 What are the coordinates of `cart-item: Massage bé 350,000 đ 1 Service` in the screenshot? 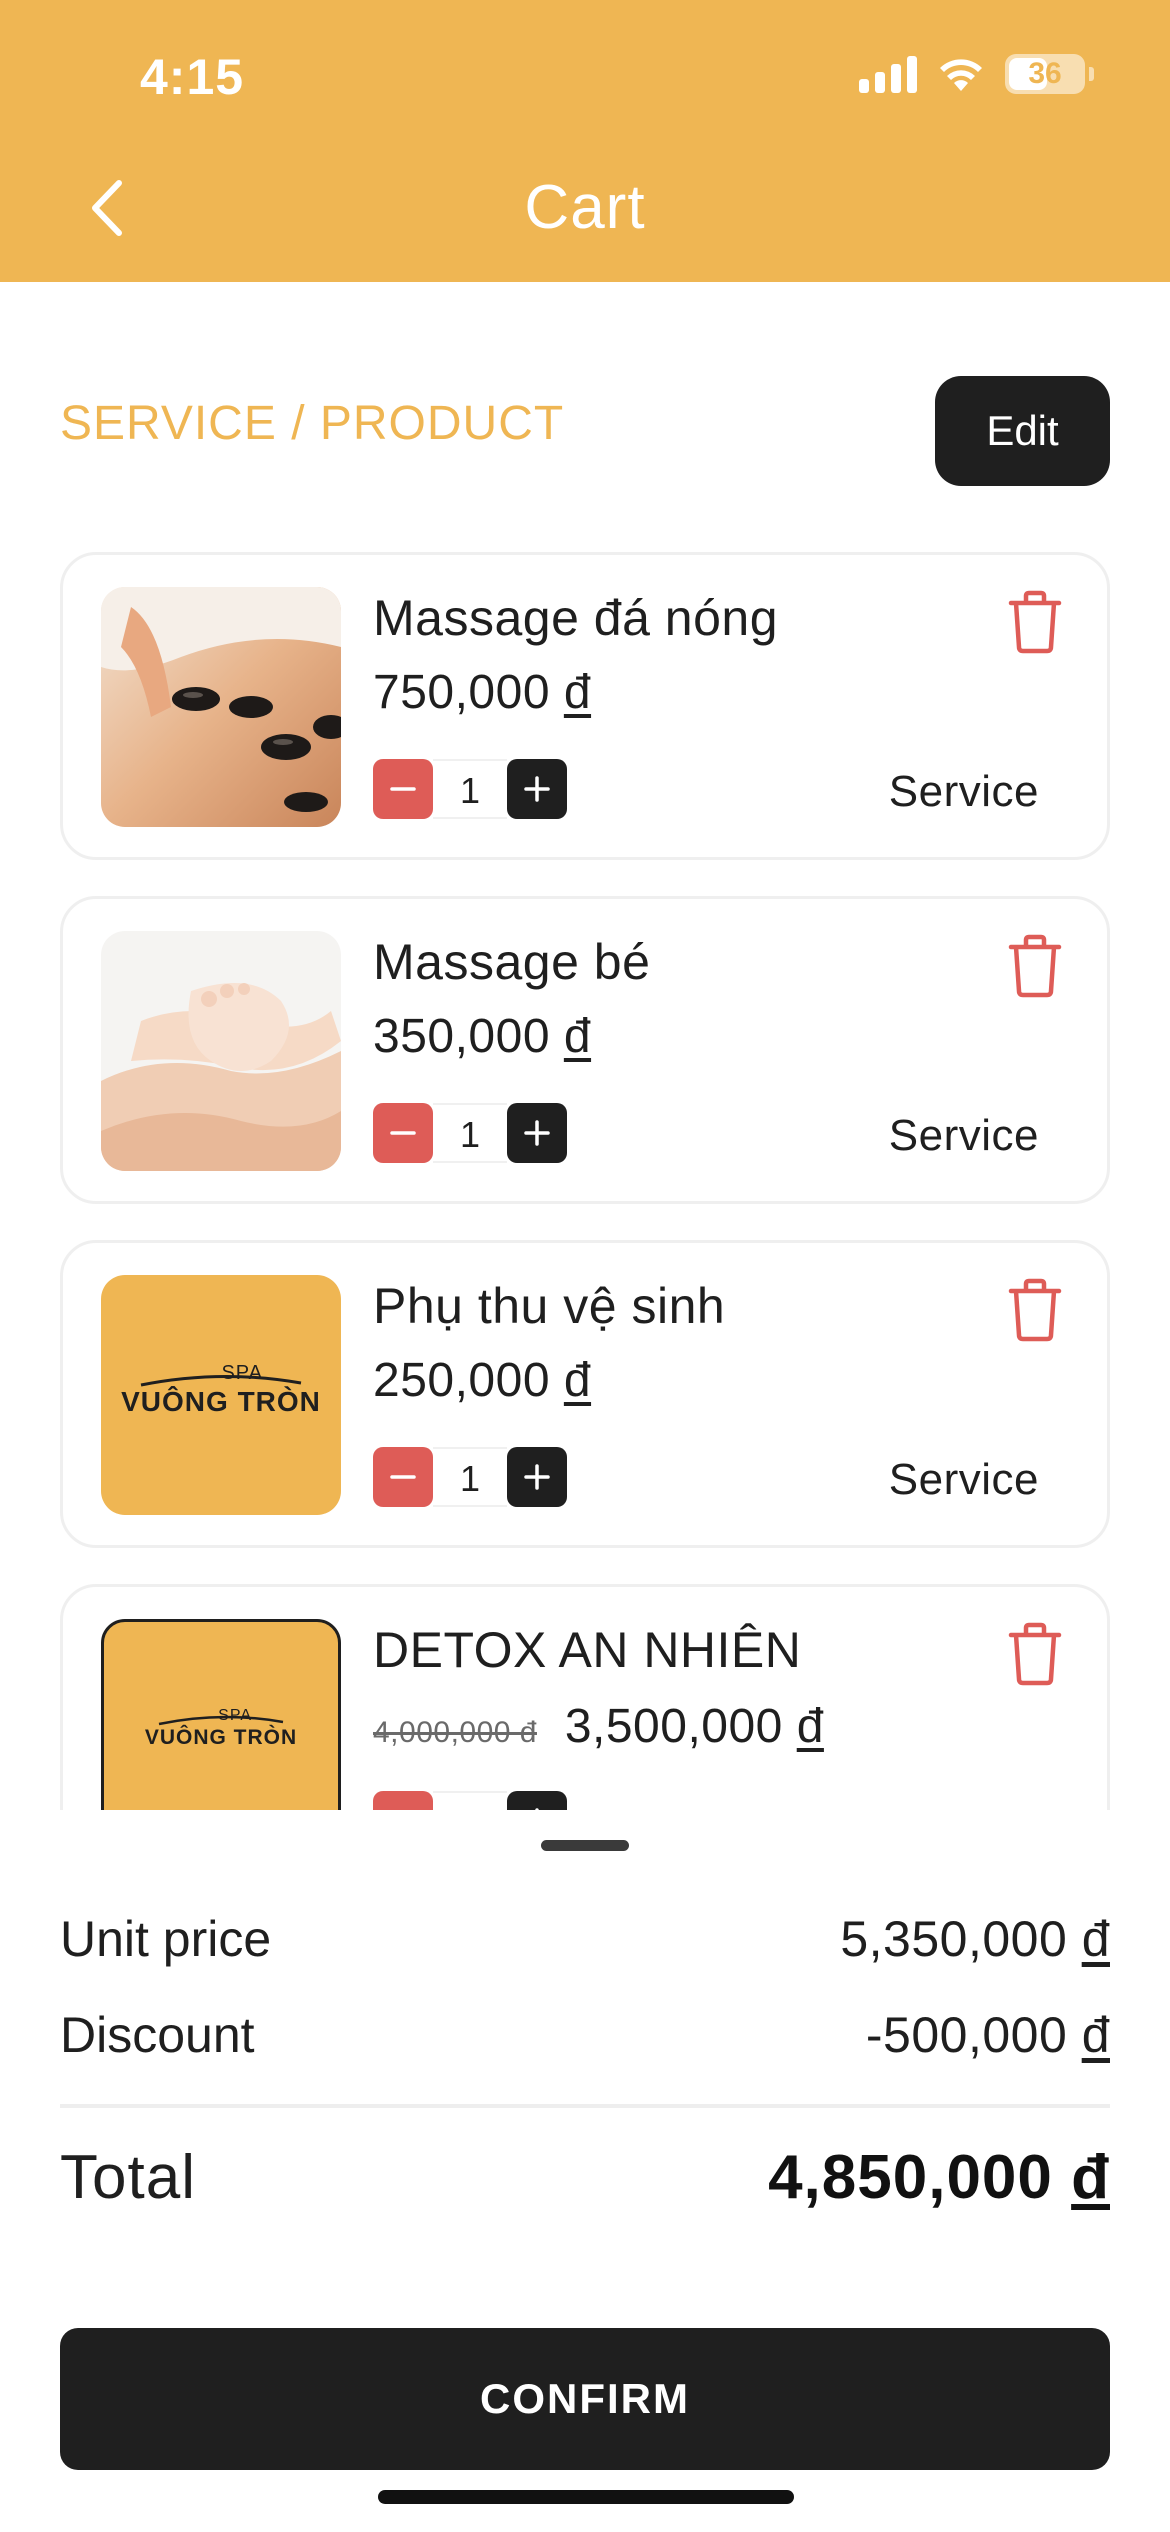 It's located at (585, 1050).